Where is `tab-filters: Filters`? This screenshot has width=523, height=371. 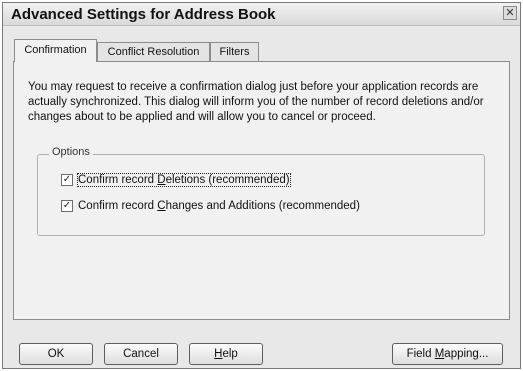 tab-filters: Filters is located at coordinates (234, 51).